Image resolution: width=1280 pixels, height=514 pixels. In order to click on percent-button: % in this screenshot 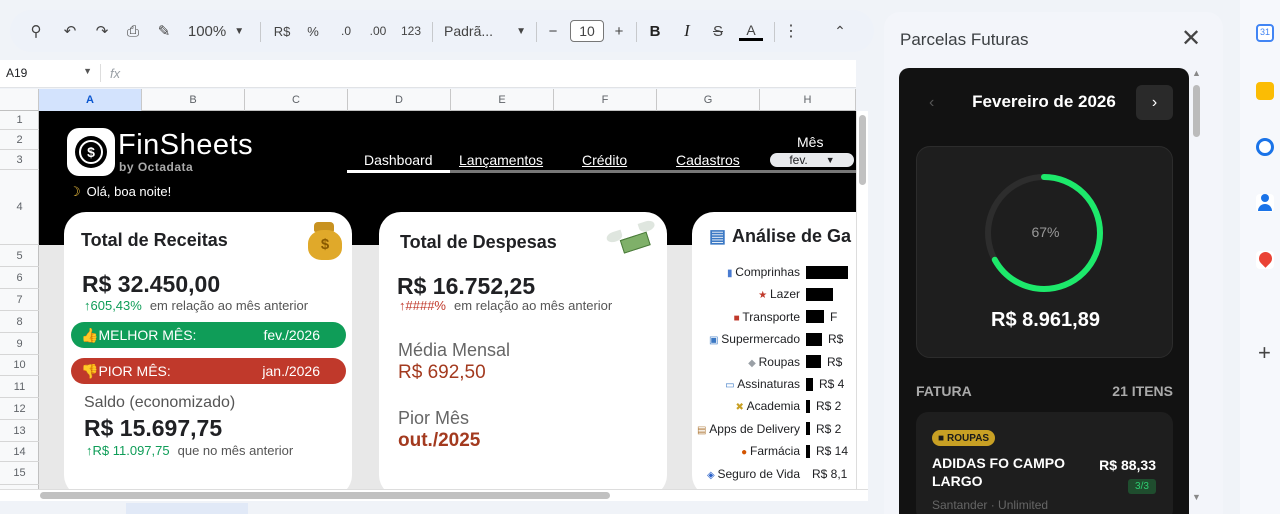, I will do `click(313, 31)`.